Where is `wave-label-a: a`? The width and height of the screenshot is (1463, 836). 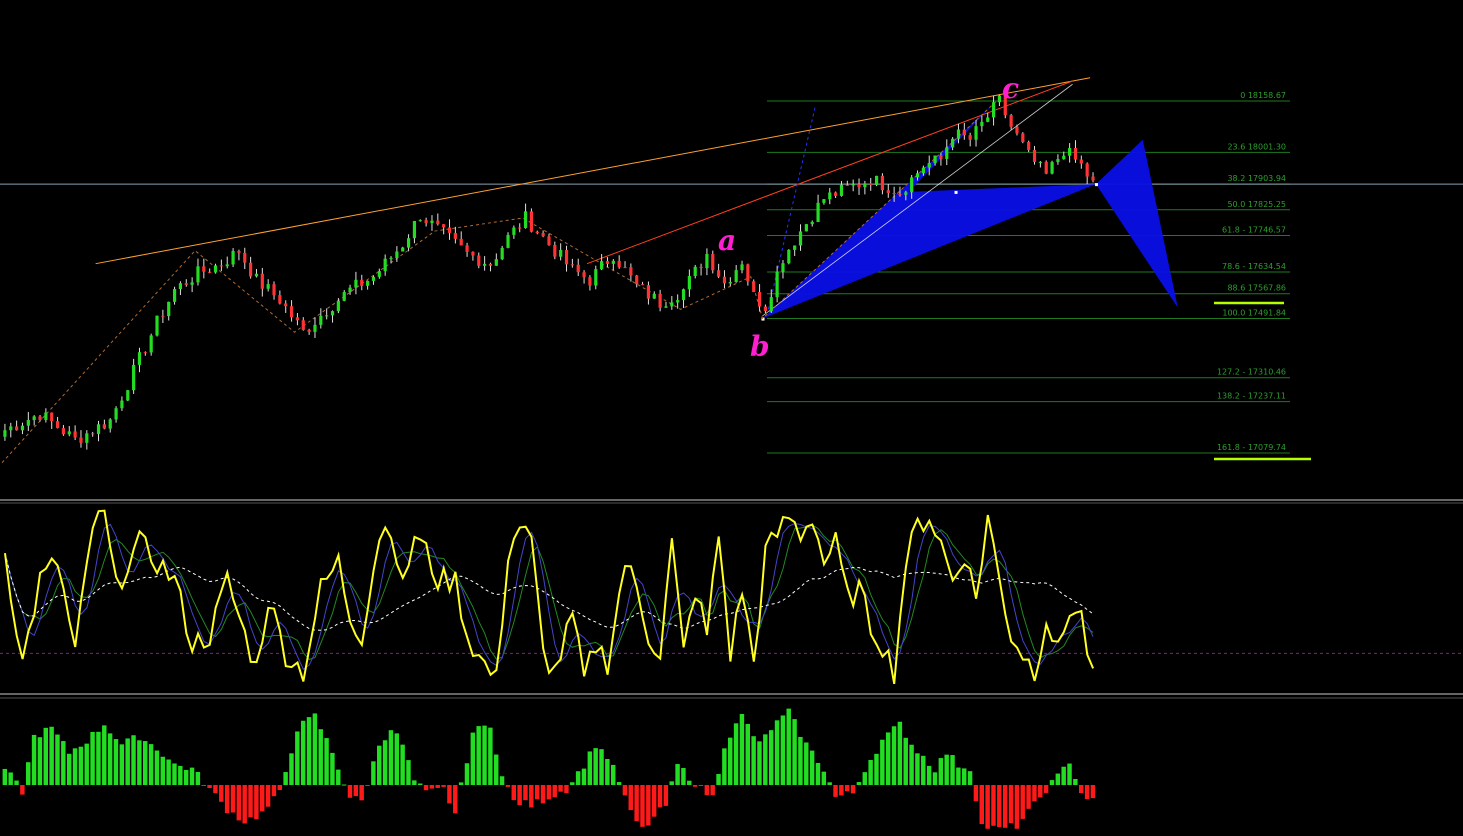
wave-label-a: a is located at coordinates (727, 240).